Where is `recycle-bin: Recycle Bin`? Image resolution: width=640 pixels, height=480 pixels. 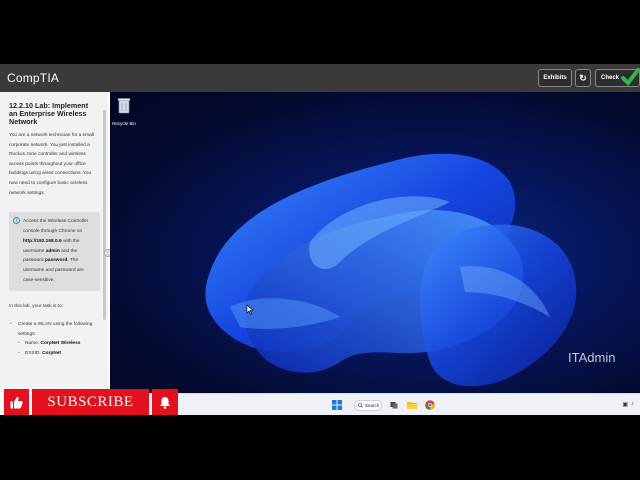
recycle-bin: Recycle Bin is located at coordinates (124, 111).